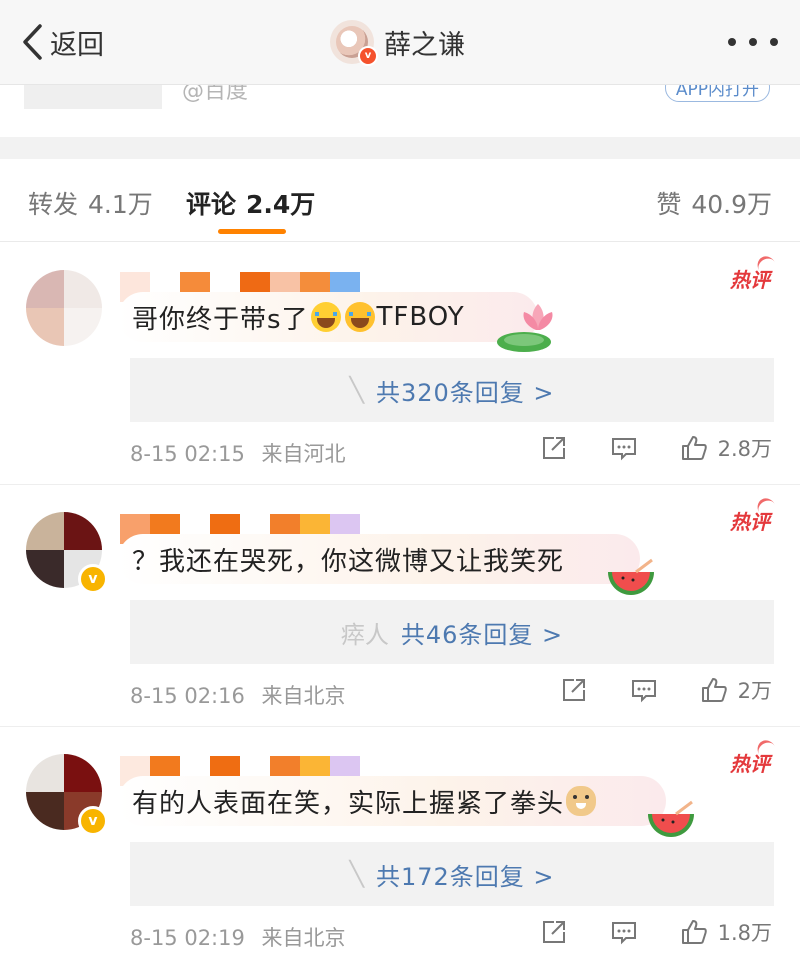 This screenshot has height=968, width=800. I want to click on chevron-left-icon, so click(32, 42).